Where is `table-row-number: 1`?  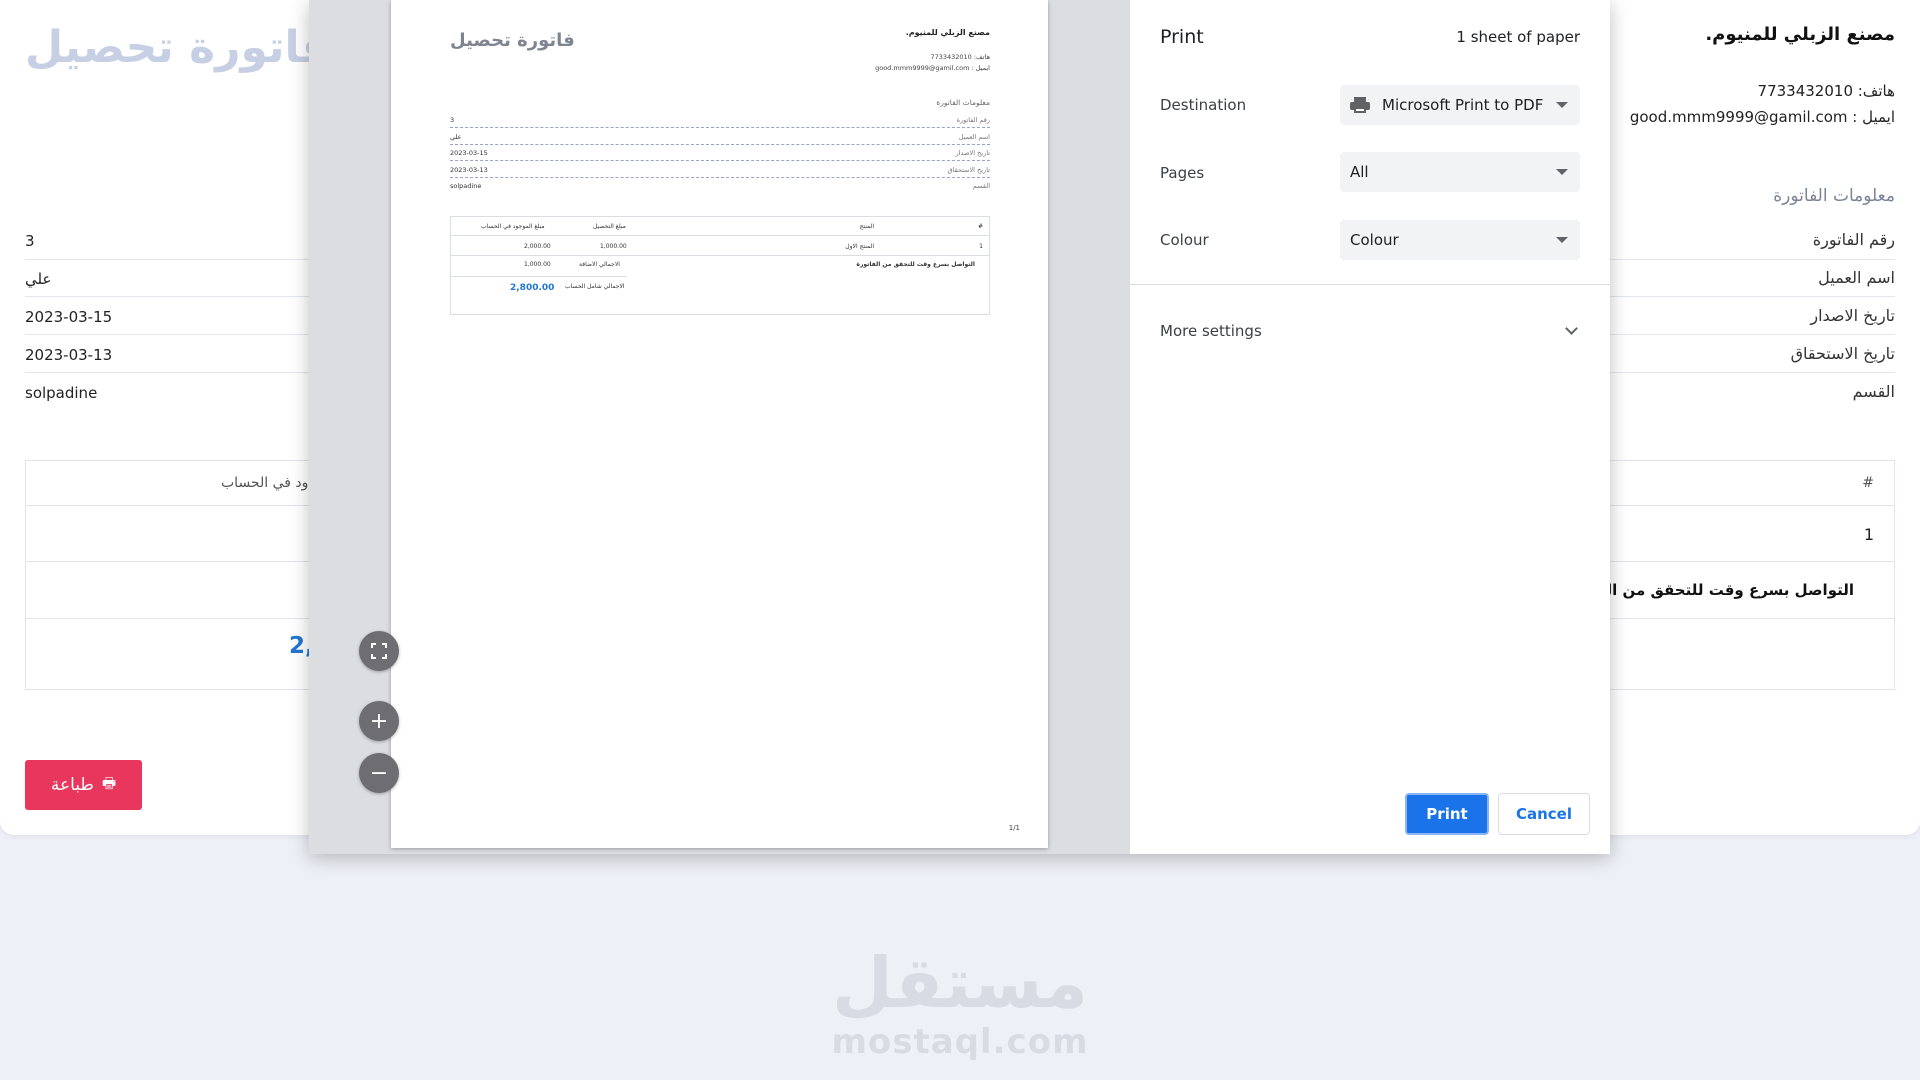 table-row-number: 1 is located at coordinates (1868, 534).